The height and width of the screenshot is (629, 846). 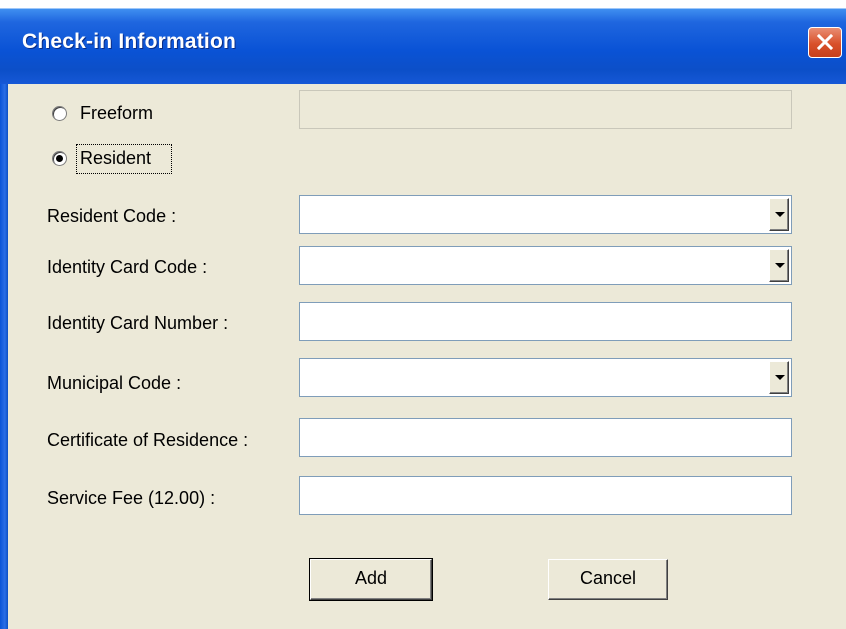 What do you see at coordinates (545, 495) in the screenshot?
I see `service-fee-input` at bounding box center [545, 495].